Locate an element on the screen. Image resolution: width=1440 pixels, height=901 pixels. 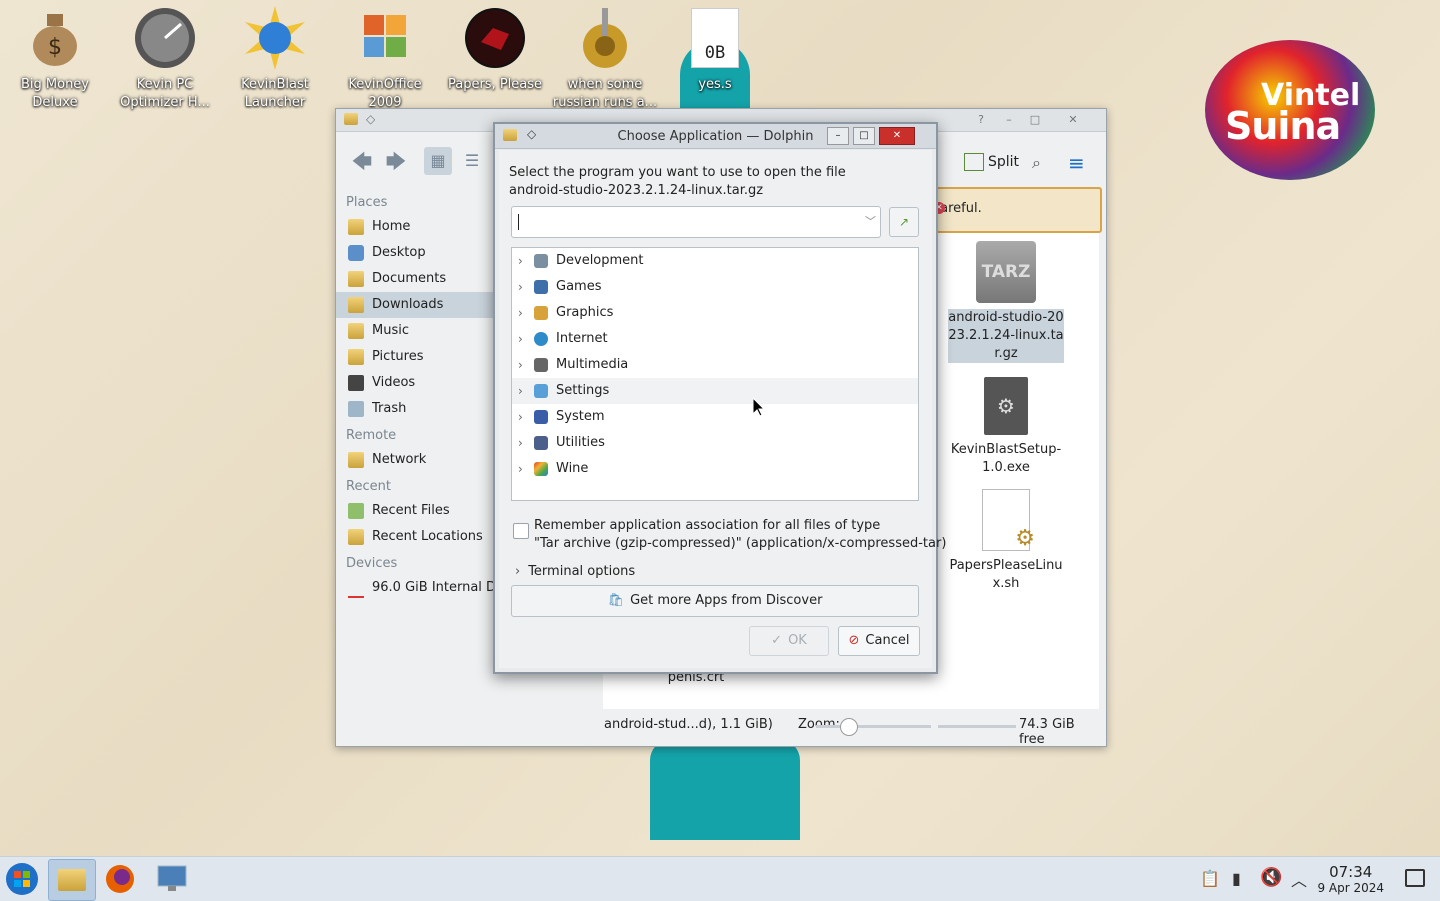
file-icon: 0B is located at coordinates (715, 38).